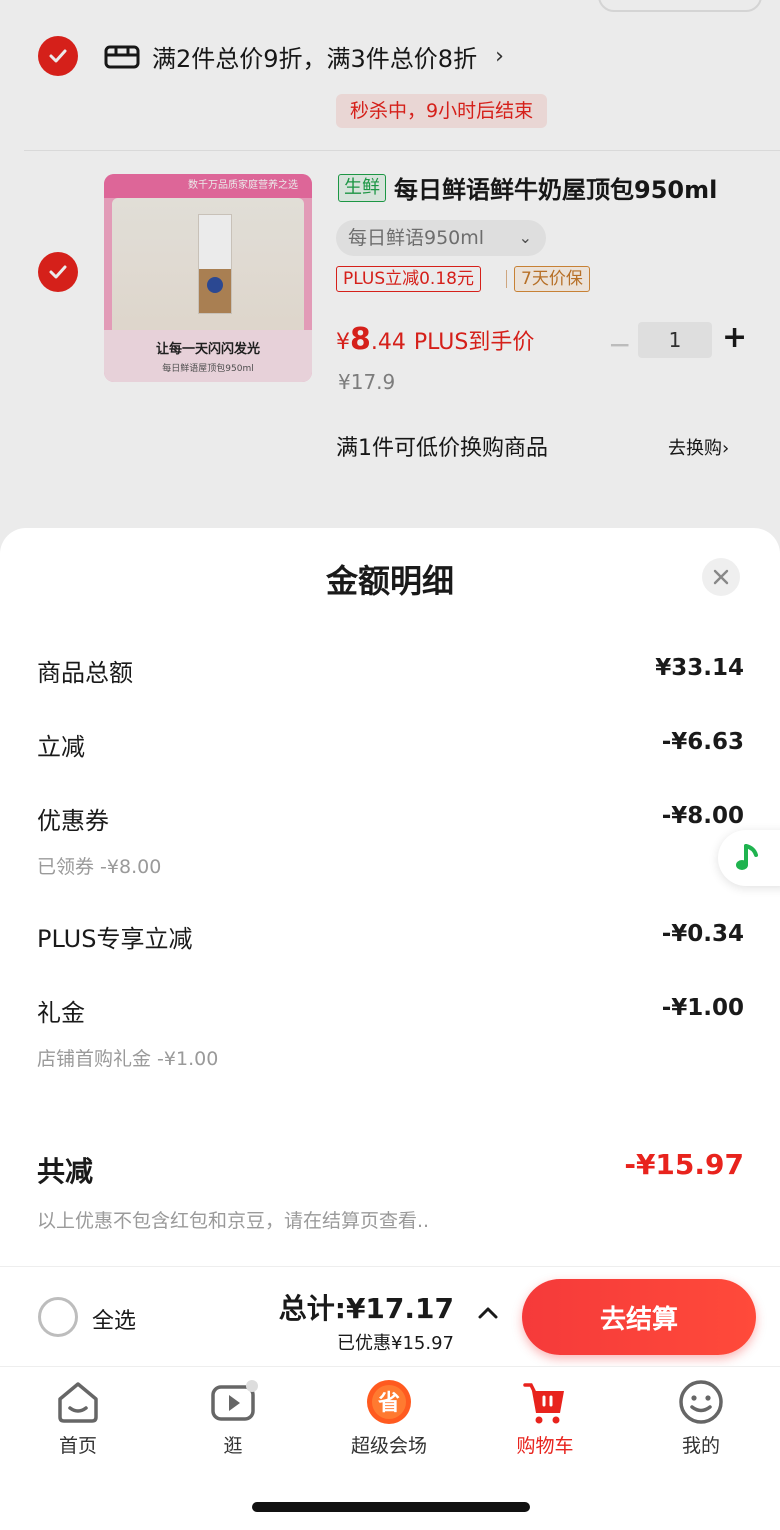 Image resolution: width=780 pixels, height=1530 pixels. I want to click on row-label-goods-total: 商品总额, so click(85, 673).